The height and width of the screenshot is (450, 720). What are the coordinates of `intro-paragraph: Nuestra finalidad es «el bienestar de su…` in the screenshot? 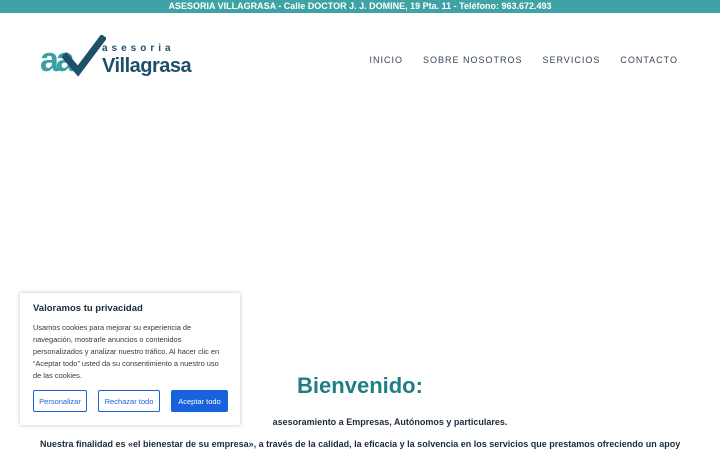 It's located at (360, 444).